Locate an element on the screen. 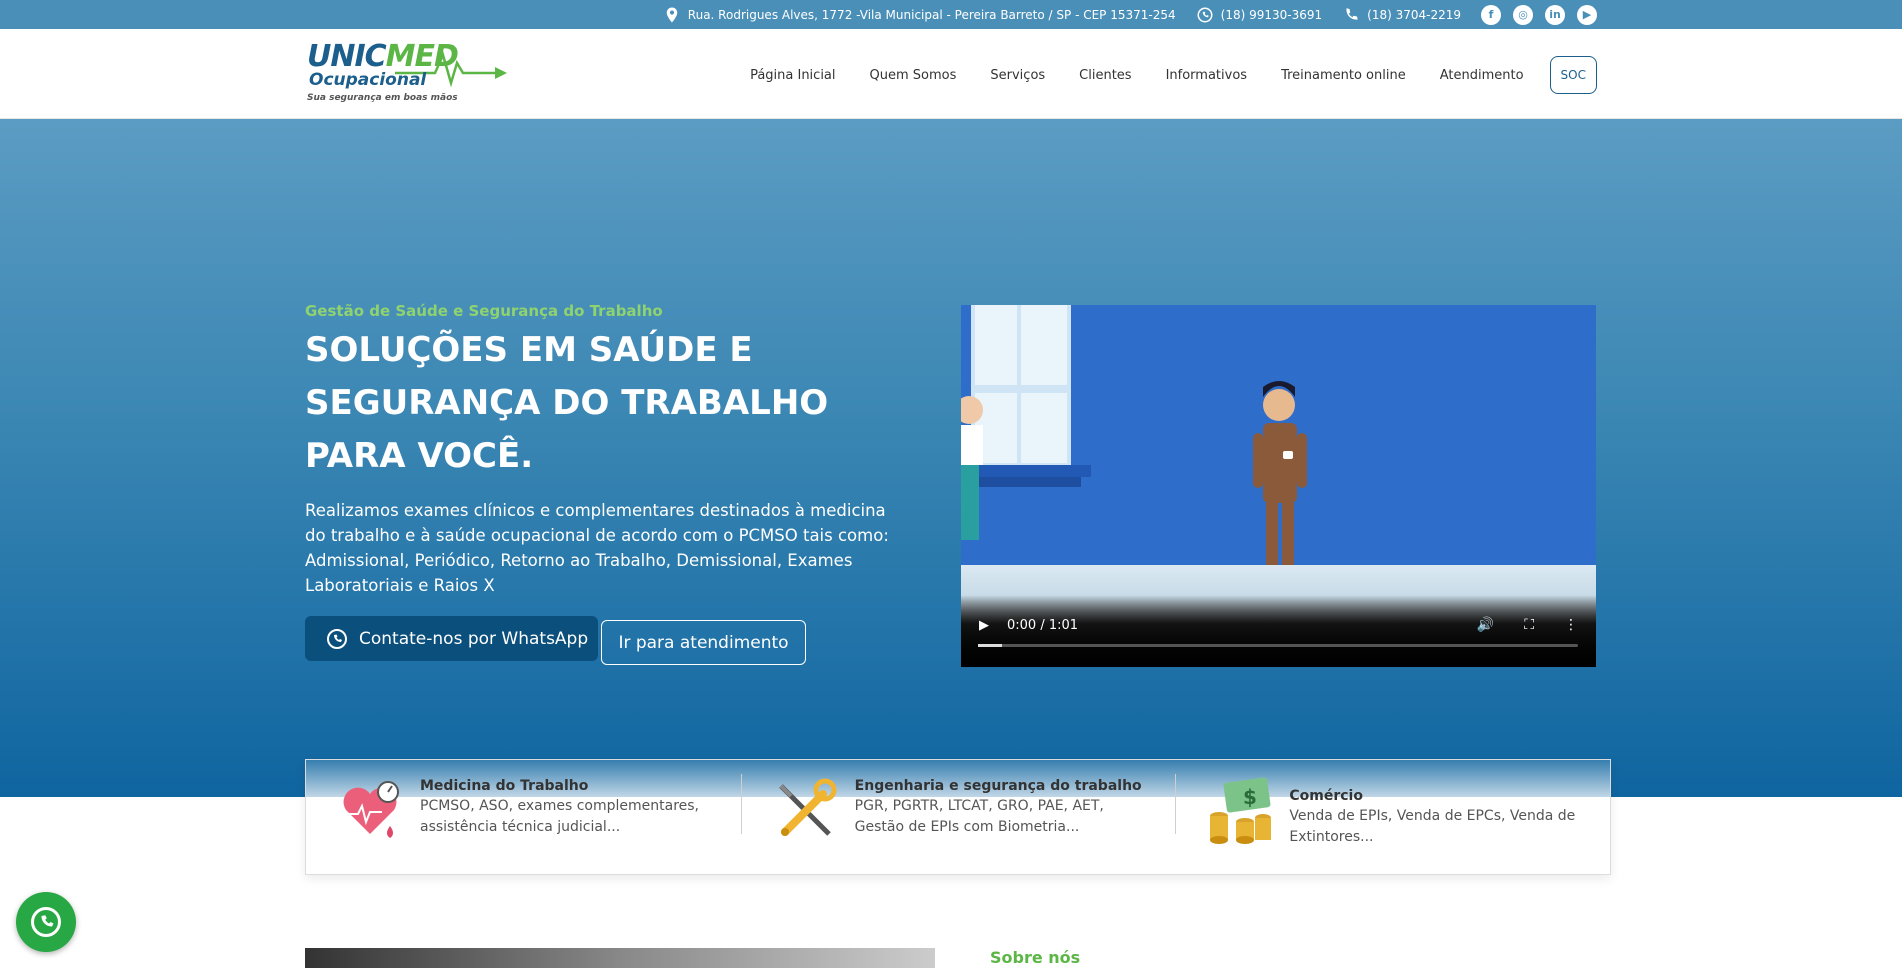  instagram-icon: ◎ is located at coordinates (1523, 14).